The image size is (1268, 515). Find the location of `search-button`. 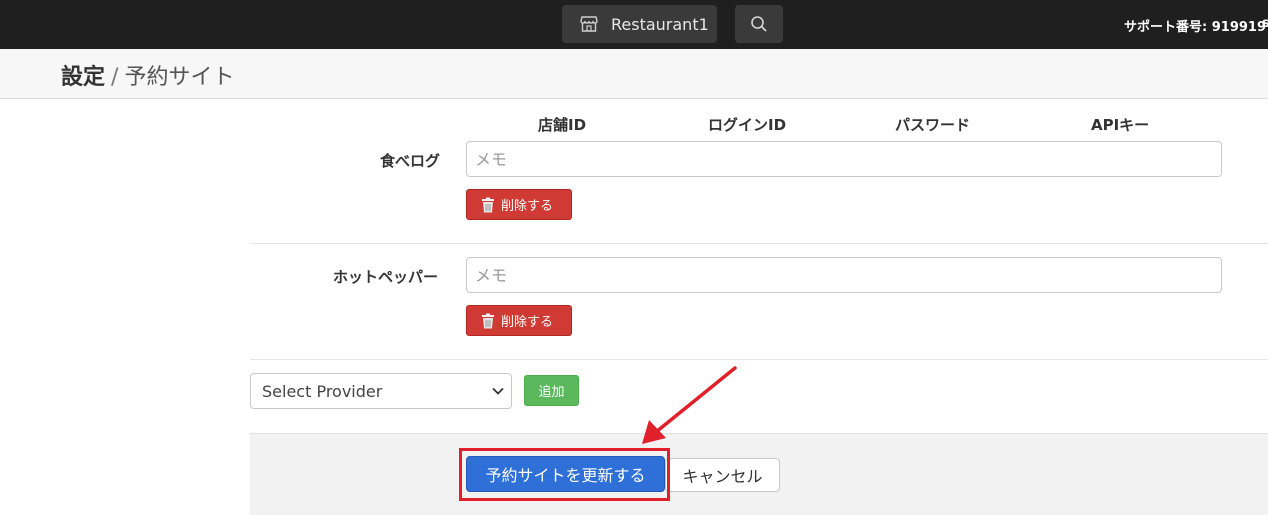

search-button is located at coordinates (759, 24).